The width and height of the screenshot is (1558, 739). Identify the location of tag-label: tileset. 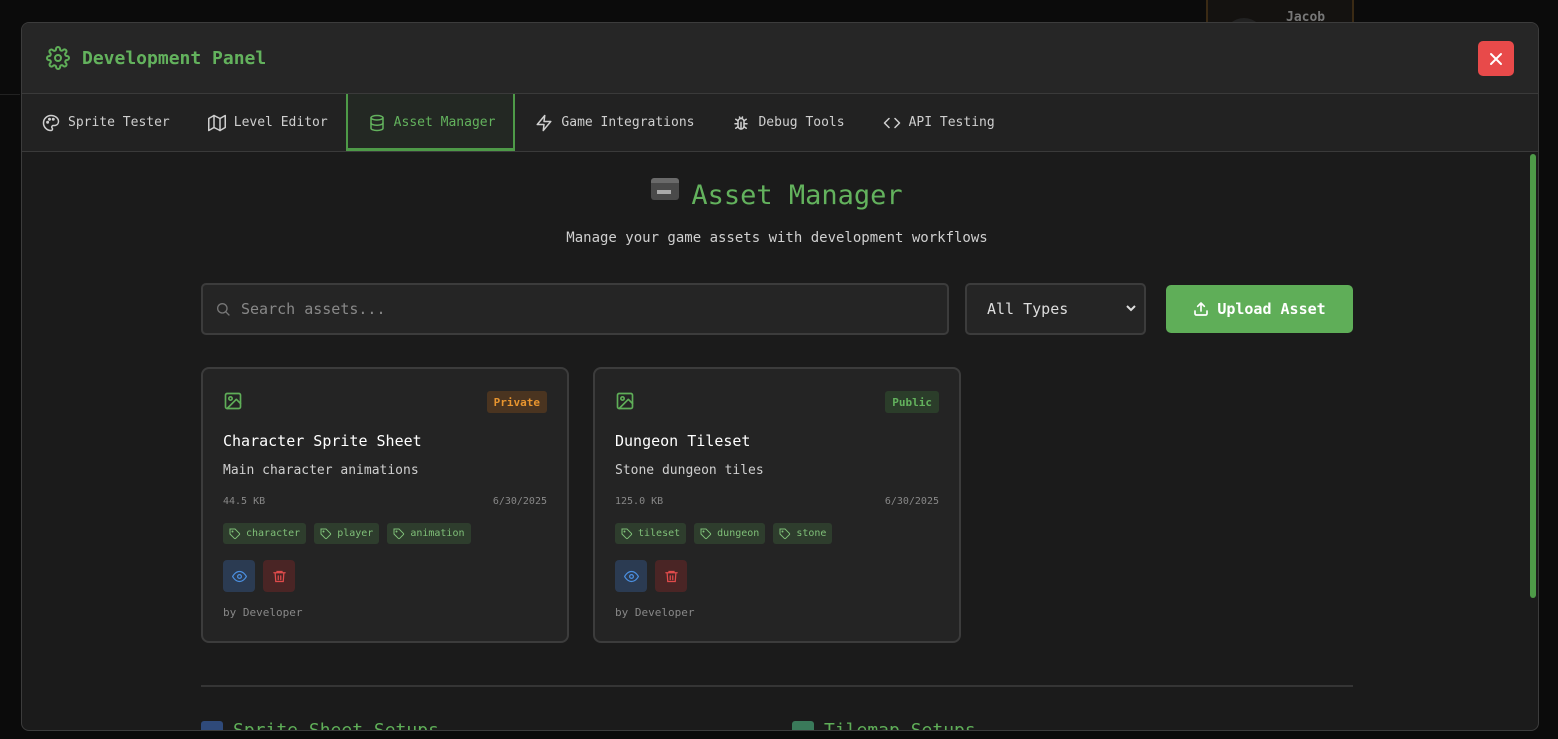
(659, 533).